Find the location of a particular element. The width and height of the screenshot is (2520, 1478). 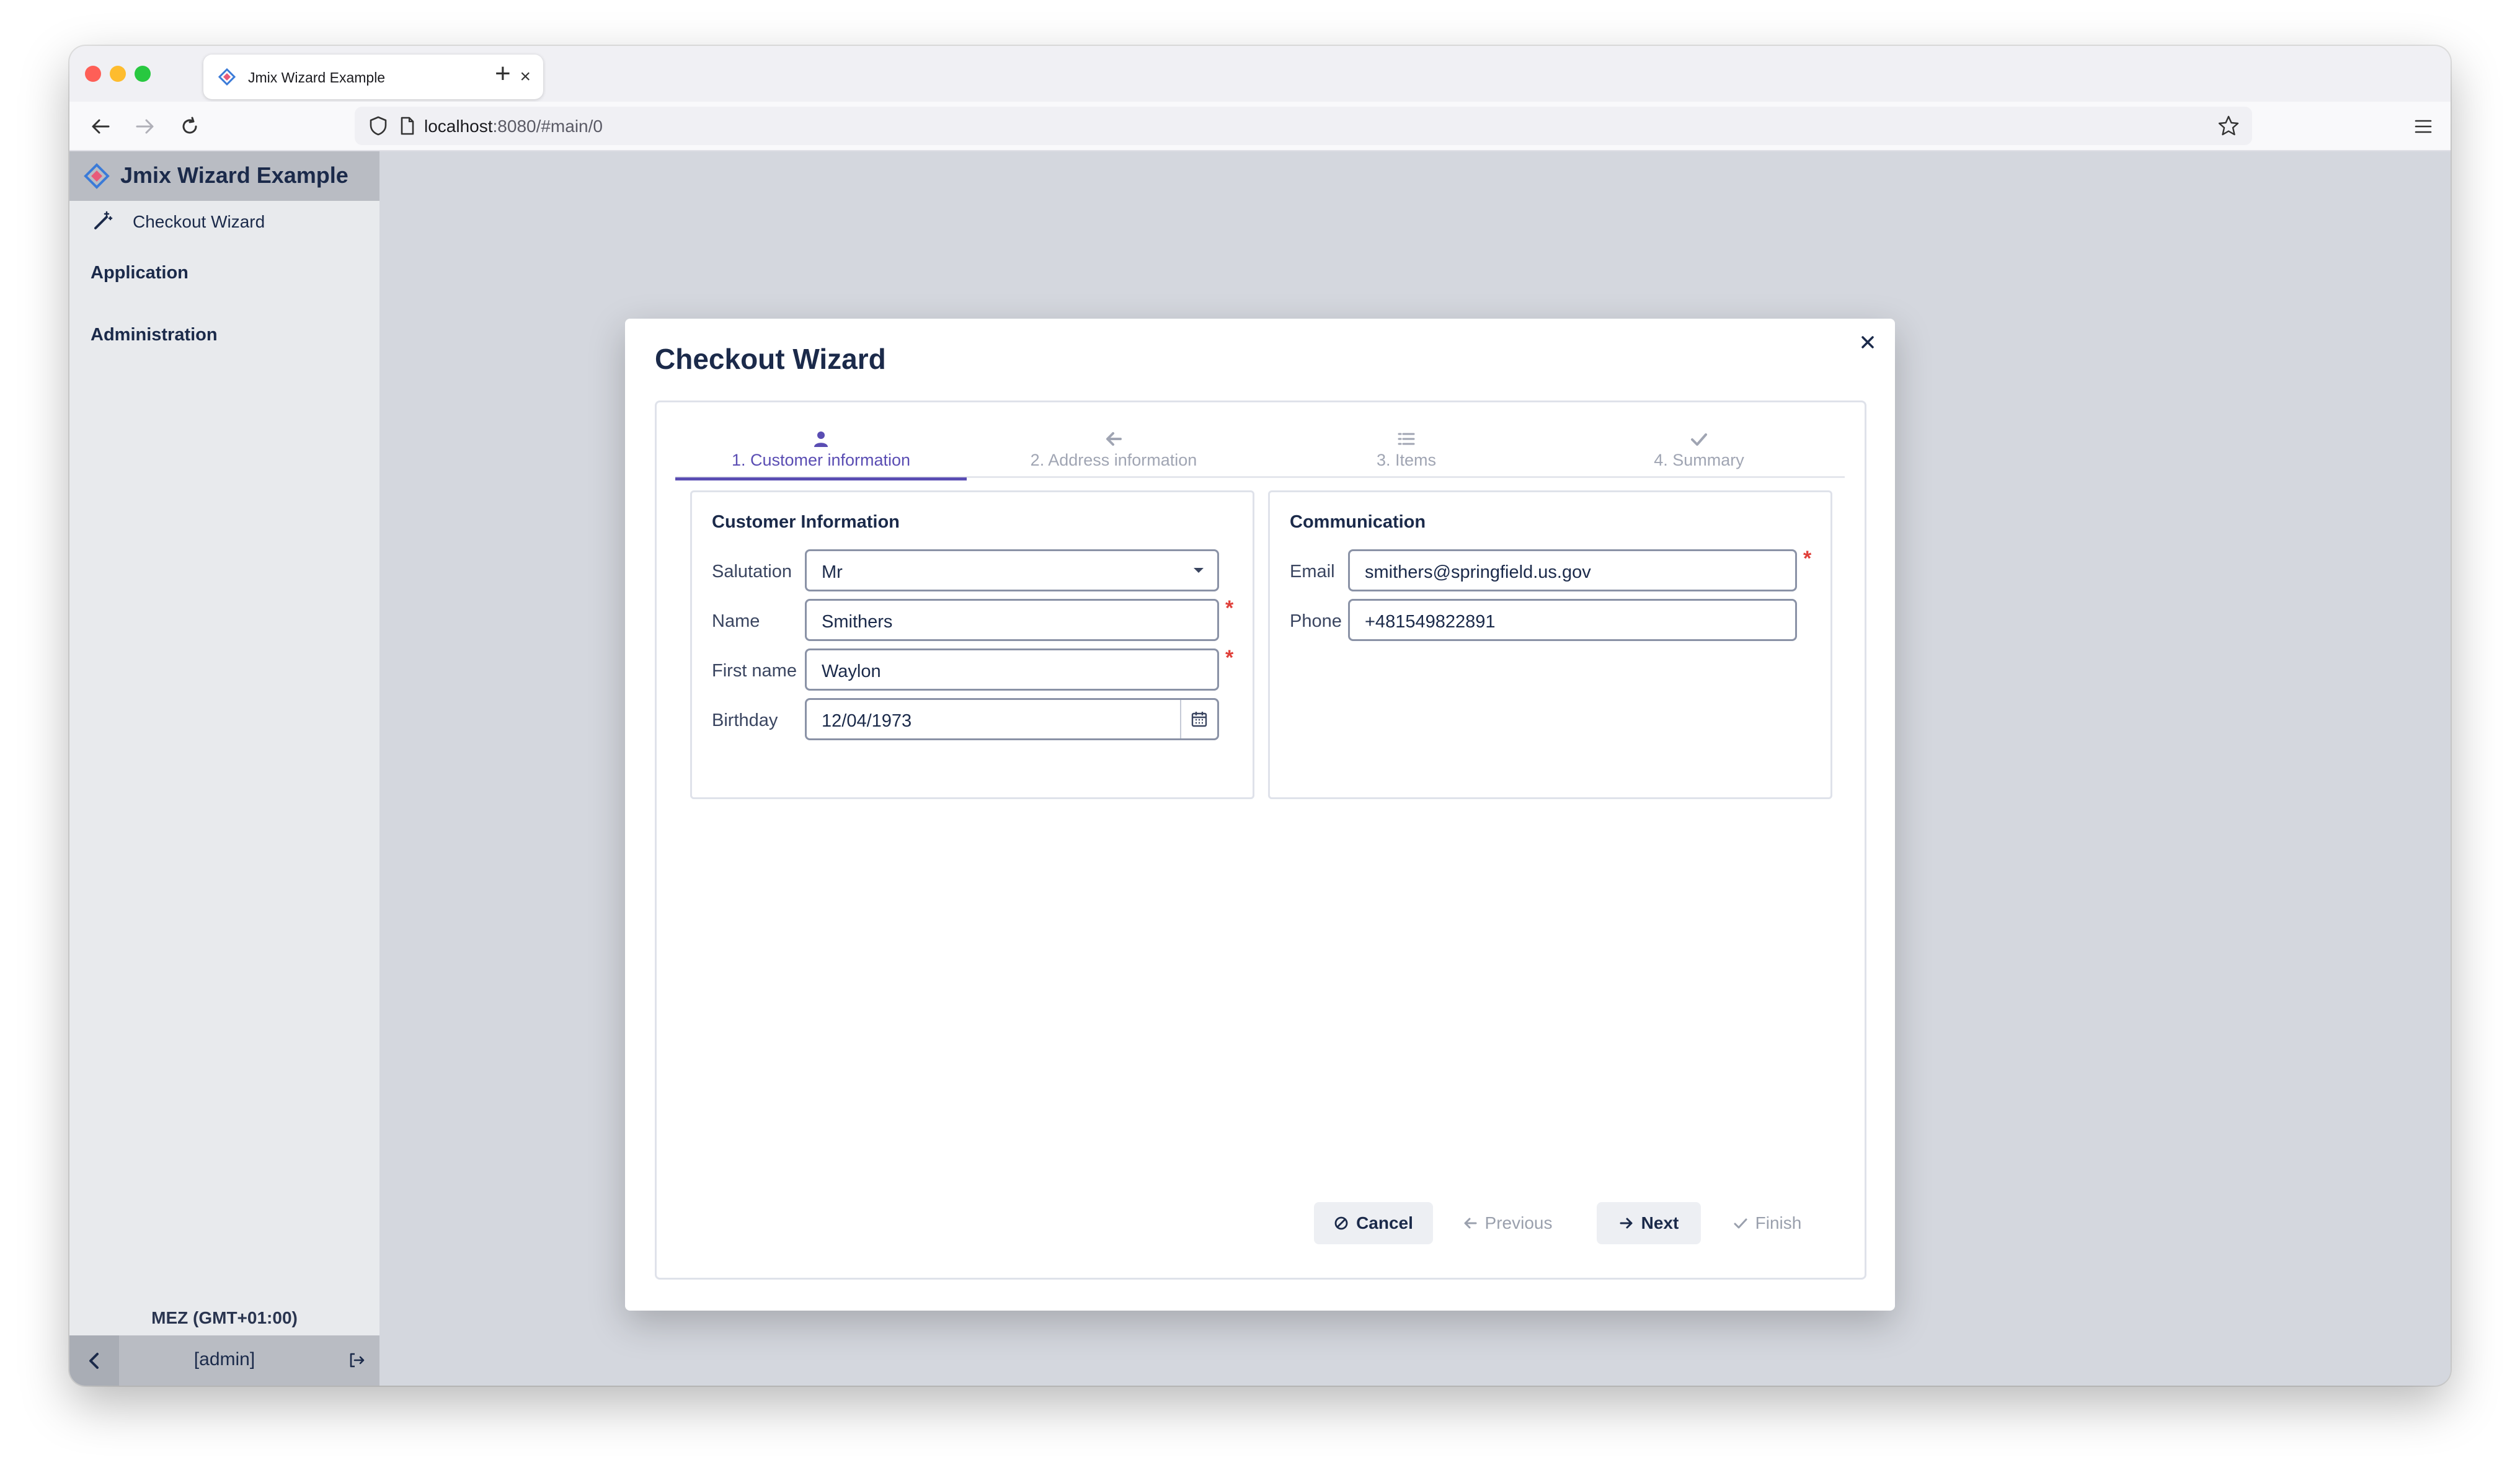

tab-address-information: 2. Address information is located at coordinates (1113, 452).